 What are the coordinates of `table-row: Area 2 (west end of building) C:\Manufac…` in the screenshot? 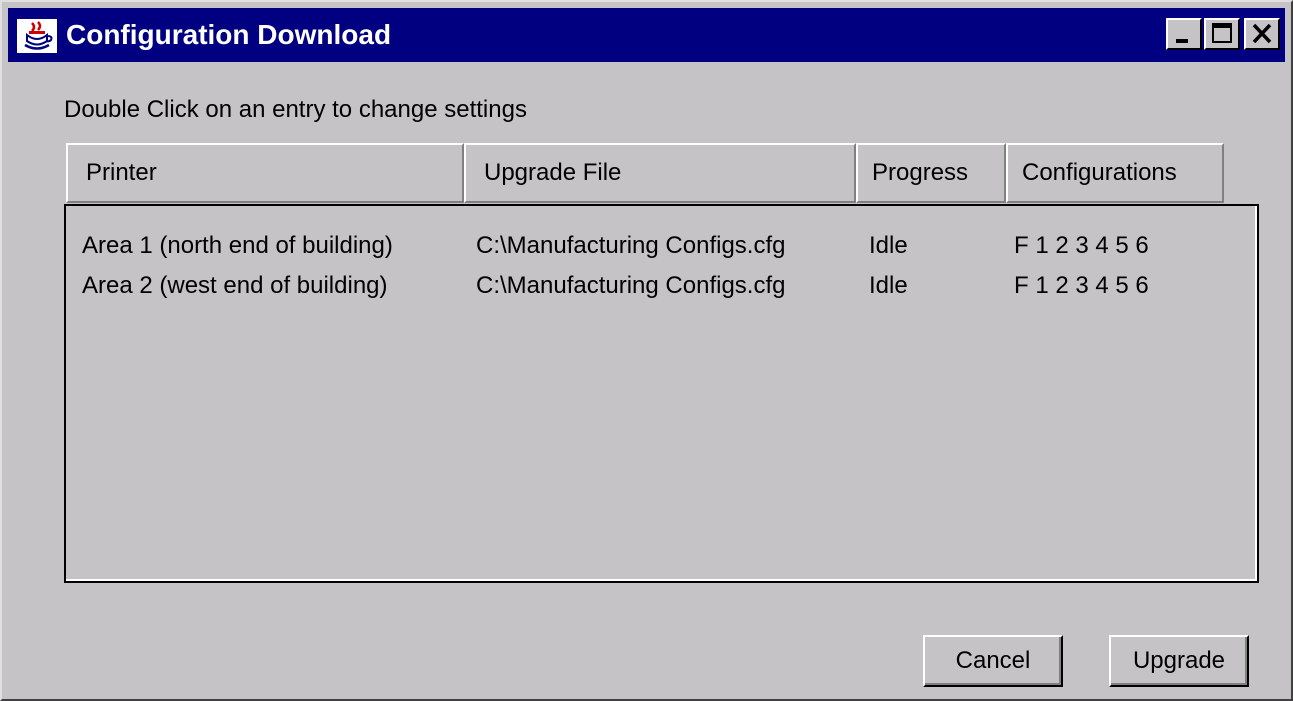 It's located at (661, 286).